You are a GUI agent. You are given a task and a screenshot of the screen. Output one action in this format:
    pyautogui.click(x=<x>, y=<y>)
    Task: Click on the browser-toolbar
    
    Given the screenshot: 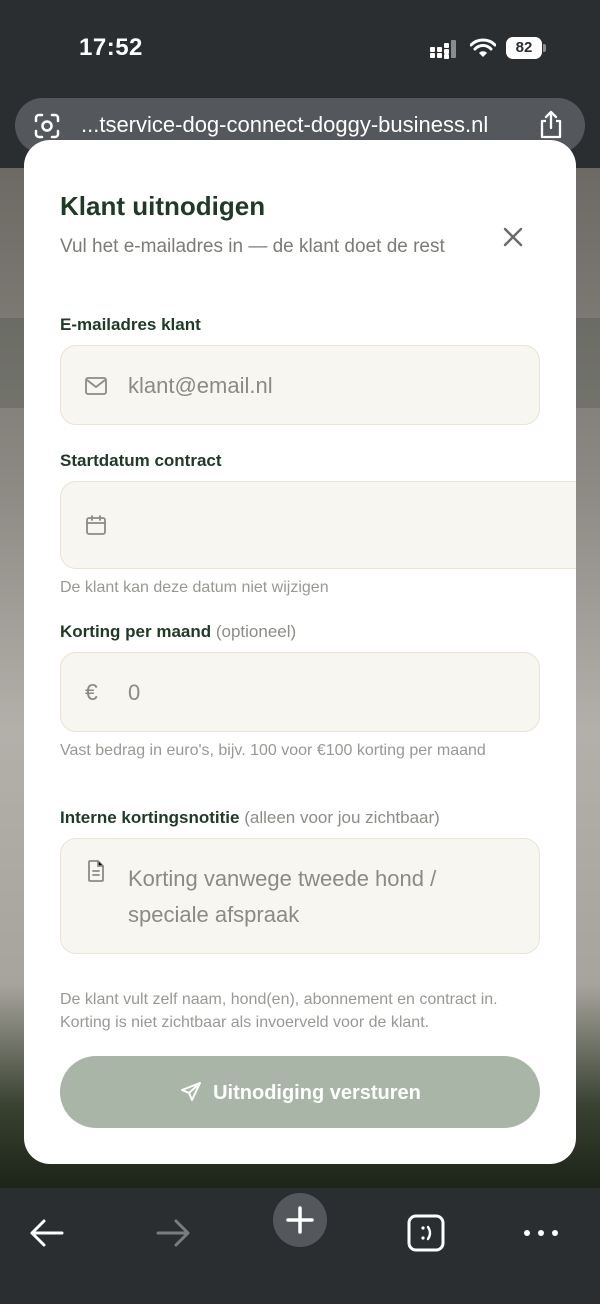 What is the action you would take?
    pyautogui.click(x=300, y=1246)
    